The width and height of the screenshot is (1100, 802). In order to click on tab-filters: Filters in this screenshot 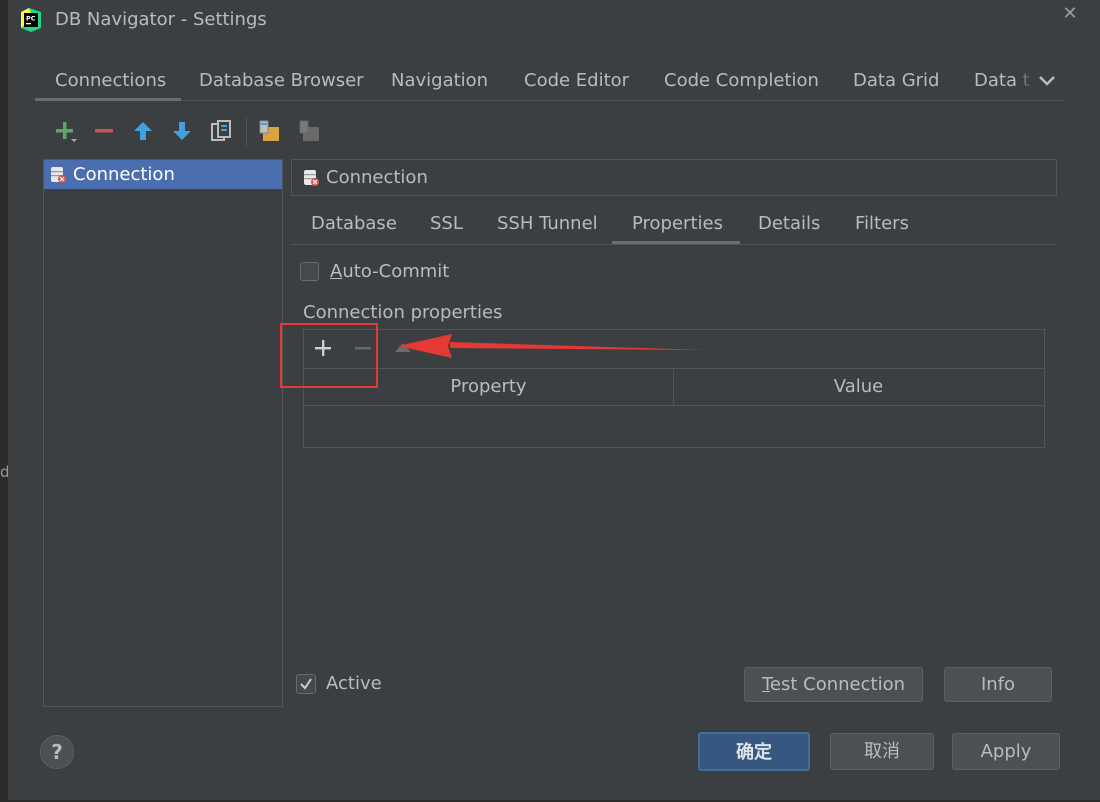, I will do `click(882, 223)`.